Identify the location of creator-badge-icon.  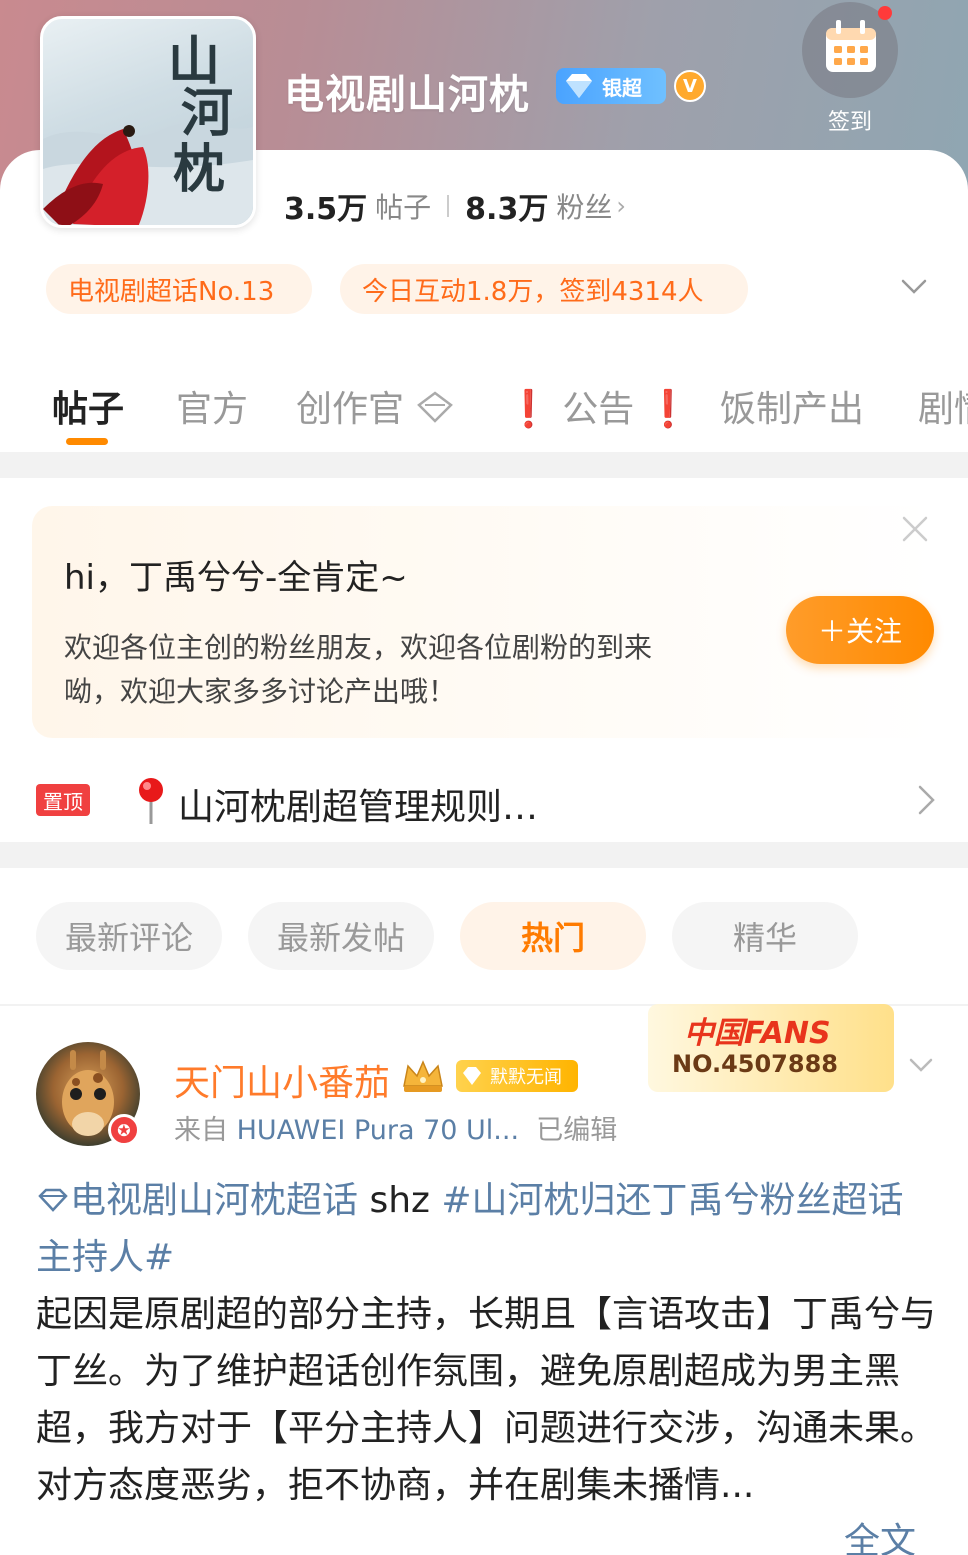
(435, 407).